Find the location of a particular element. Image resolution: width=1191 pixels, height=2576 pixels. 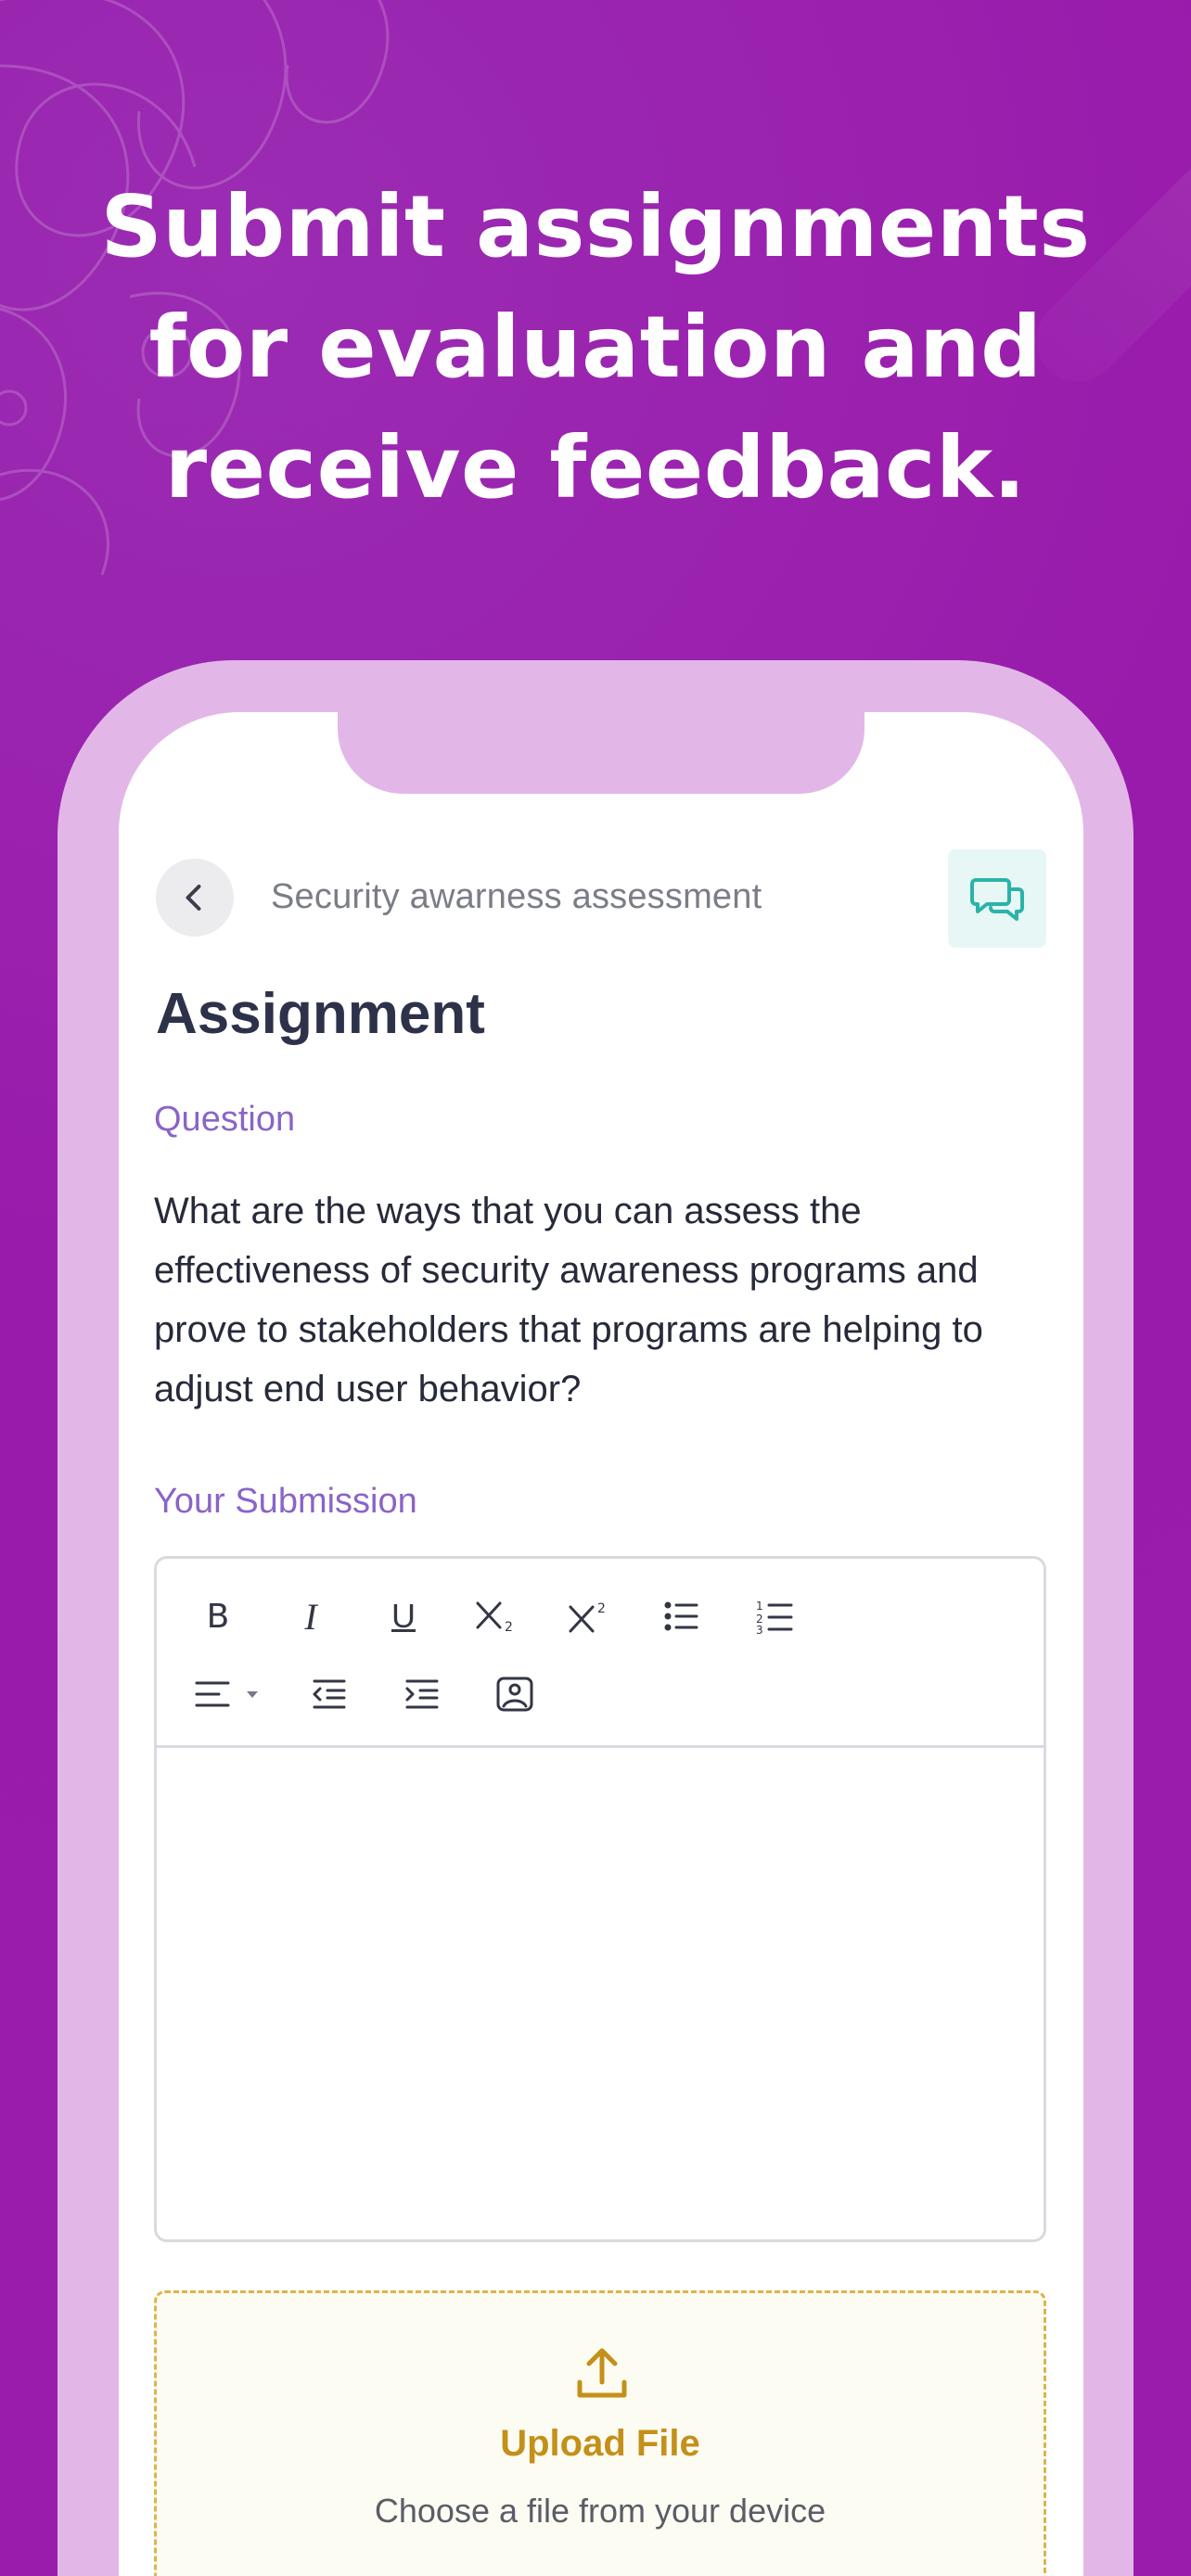

chat-button is located at coordinates (997, 898).